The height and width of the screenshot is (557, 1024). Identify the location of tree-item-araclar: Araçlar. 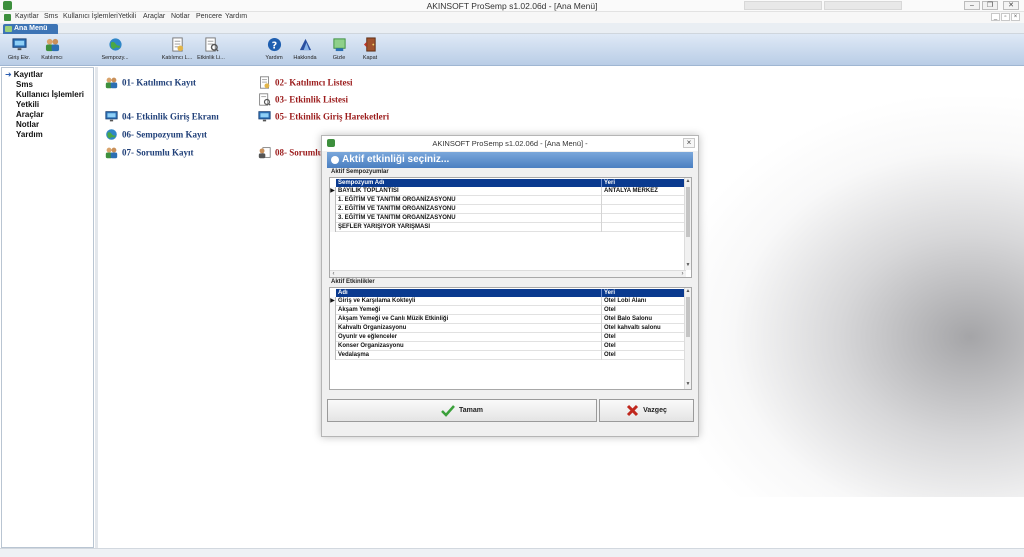
(47, 115).